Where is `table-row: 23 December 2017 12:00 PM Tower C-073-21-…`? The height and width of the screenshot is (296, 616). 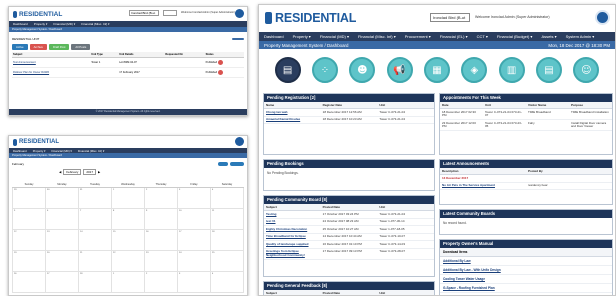
table-row: 23 December 2017 12:00 PM Tower C-073-21-… is located at coordinates (526, 125).